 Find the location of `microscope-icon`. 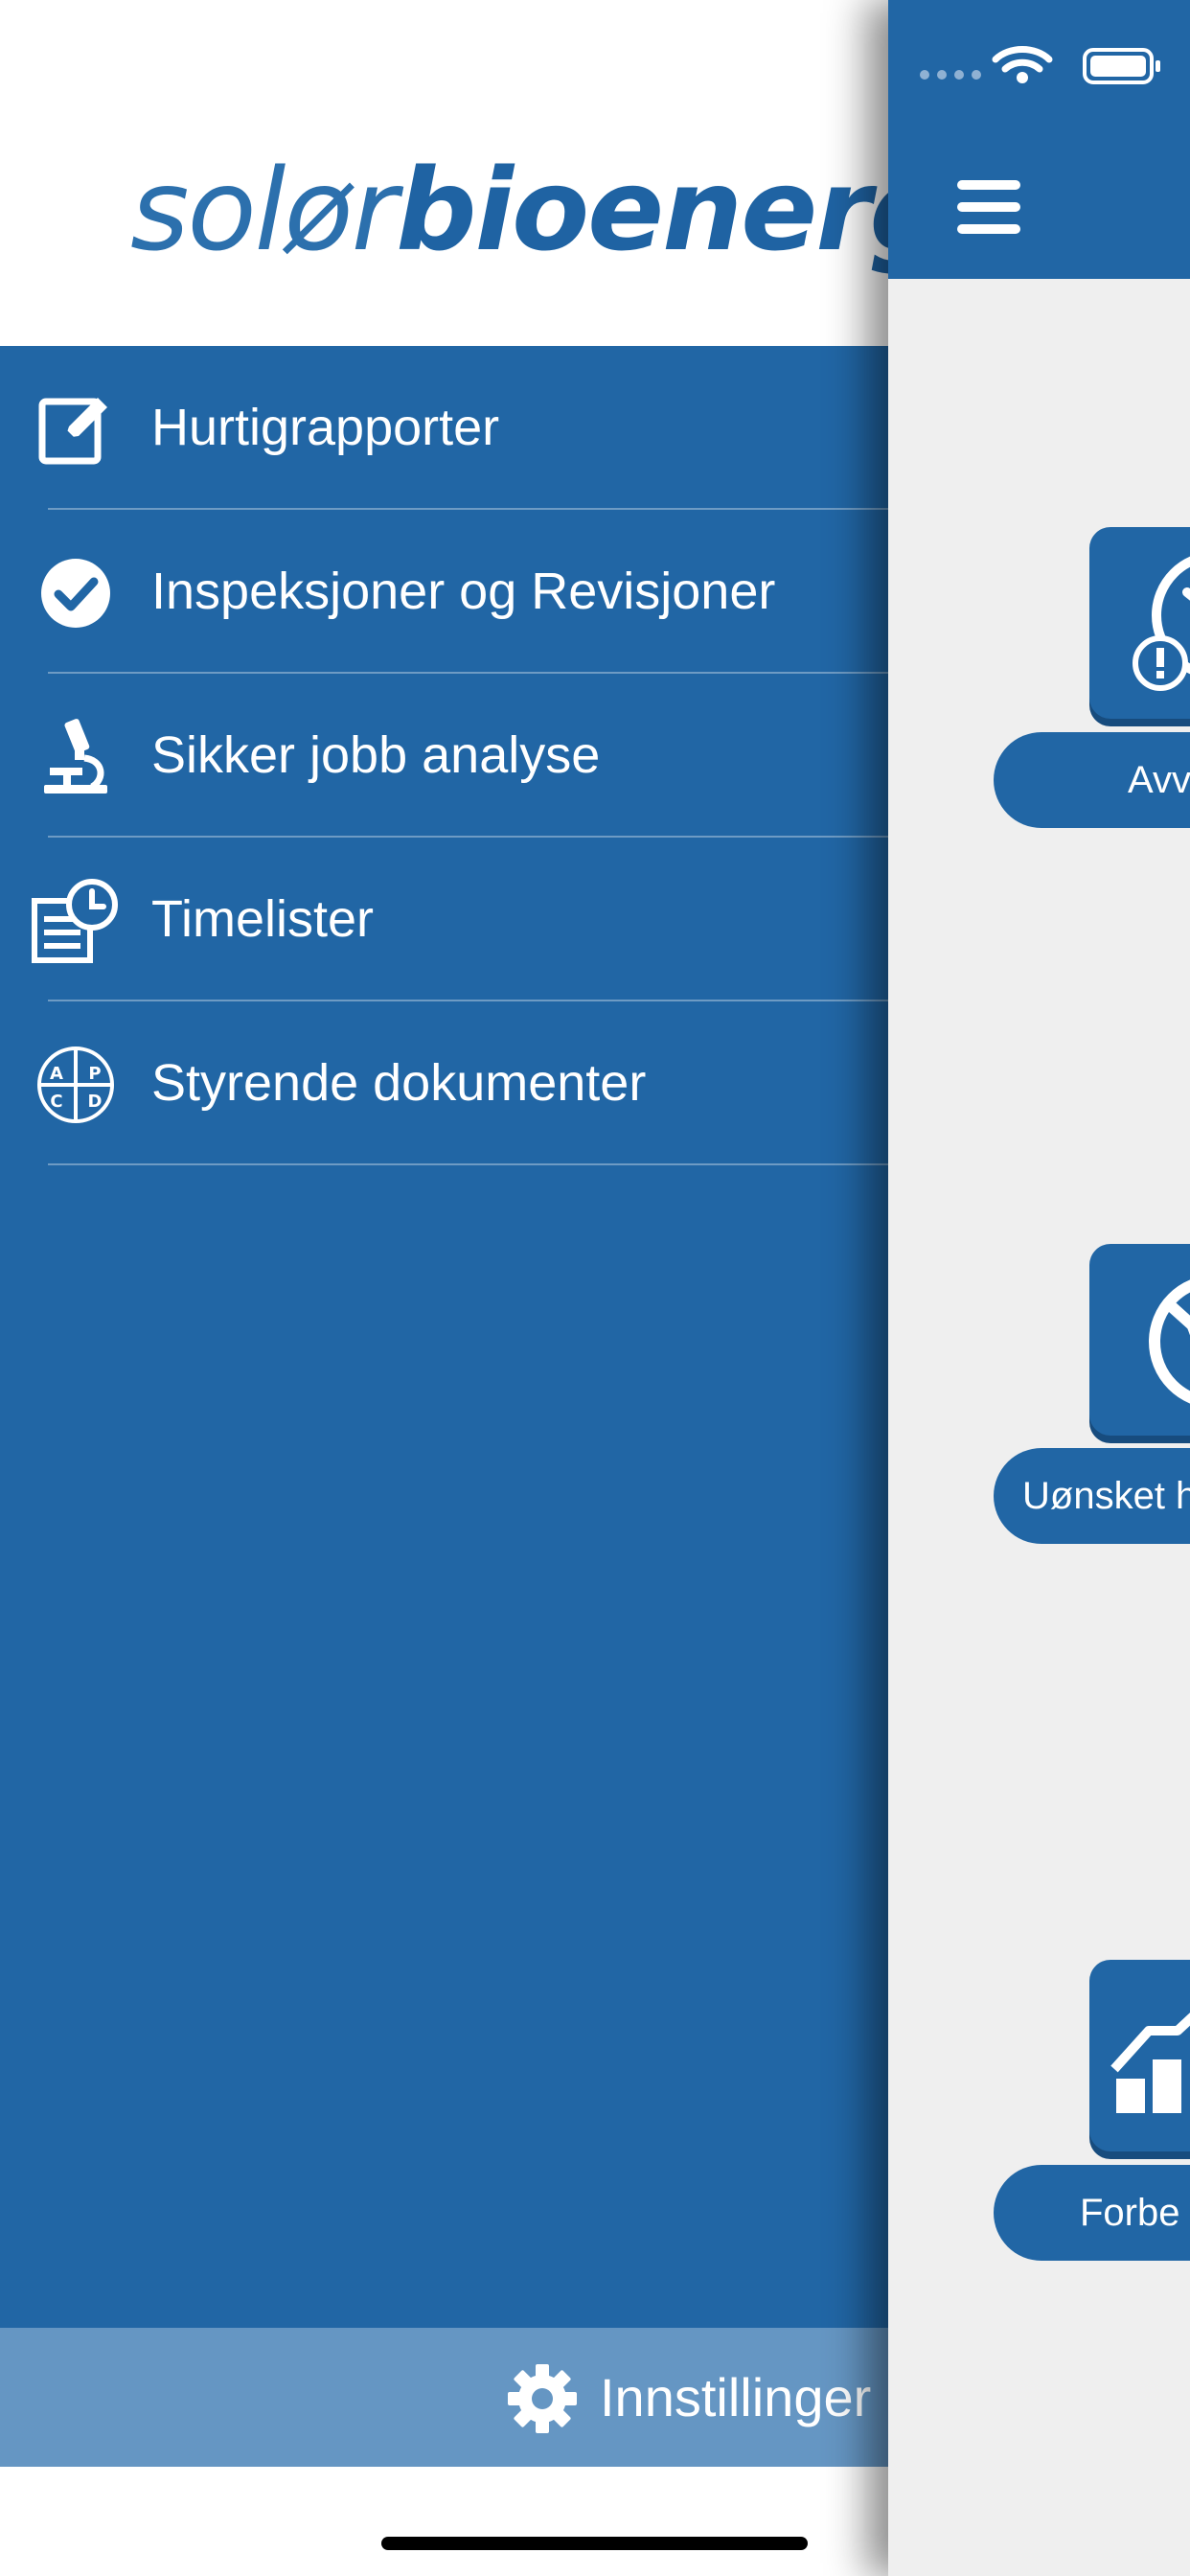

microscope-icon is located at coordinates (76, 757).